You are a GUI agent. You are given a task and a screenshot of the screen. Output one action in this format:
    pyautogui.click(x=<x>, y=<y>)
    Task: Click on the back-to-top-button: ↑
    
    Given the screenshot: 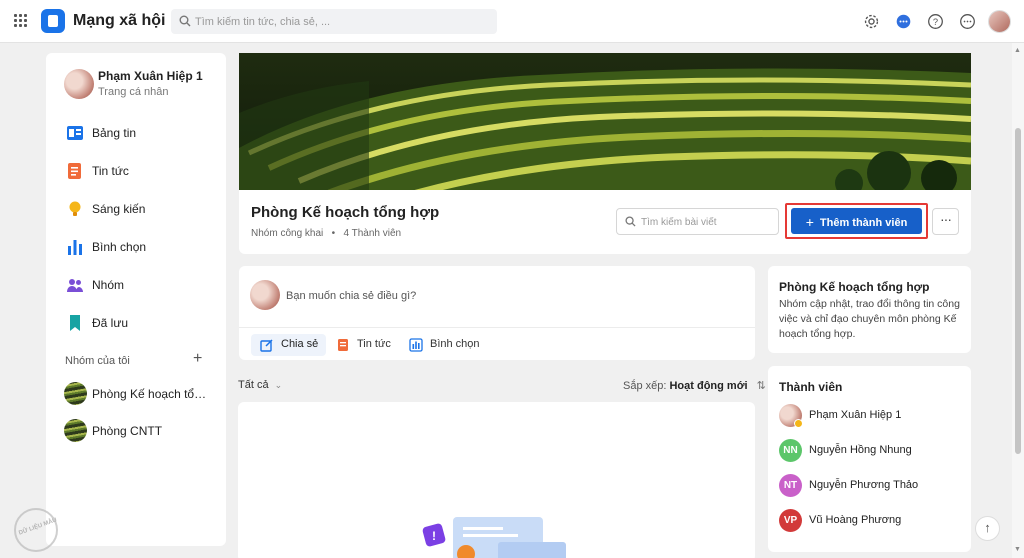 What is the action you would take?
    pyautogui.click(x=987, y=528)
    